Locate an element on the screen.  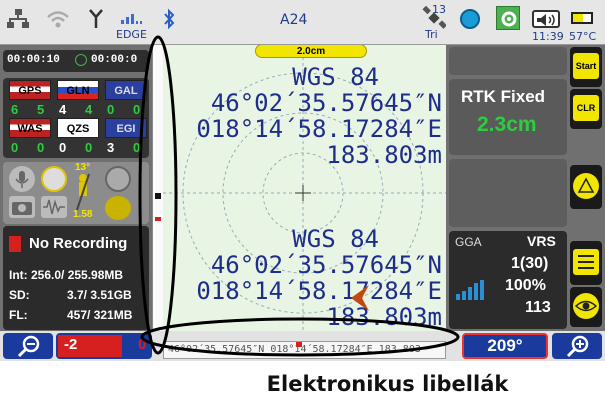
gps-count-b: 5 is located at coordinates (41, 109).